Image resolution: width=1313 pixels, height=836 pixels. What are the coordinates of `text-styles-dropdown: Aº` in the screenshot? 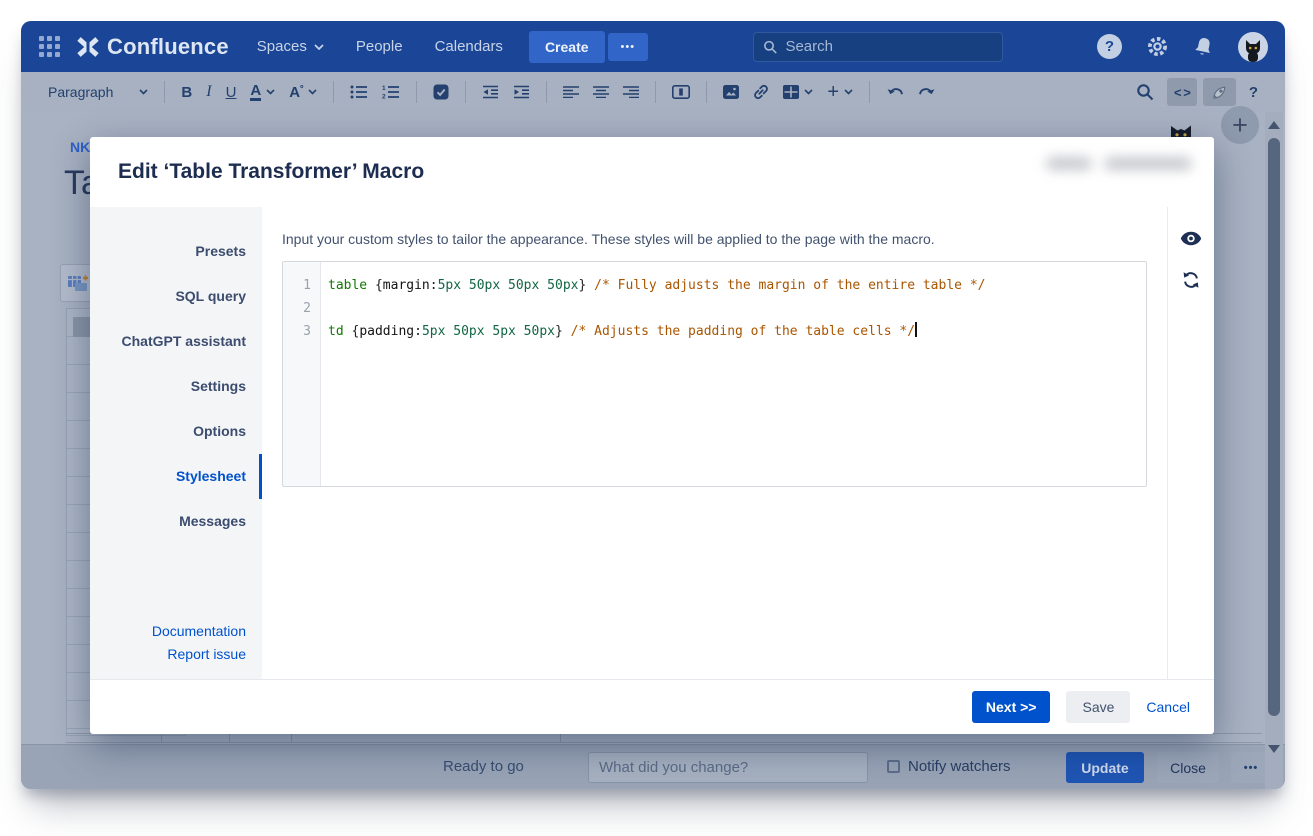 It's located at (303, 92).